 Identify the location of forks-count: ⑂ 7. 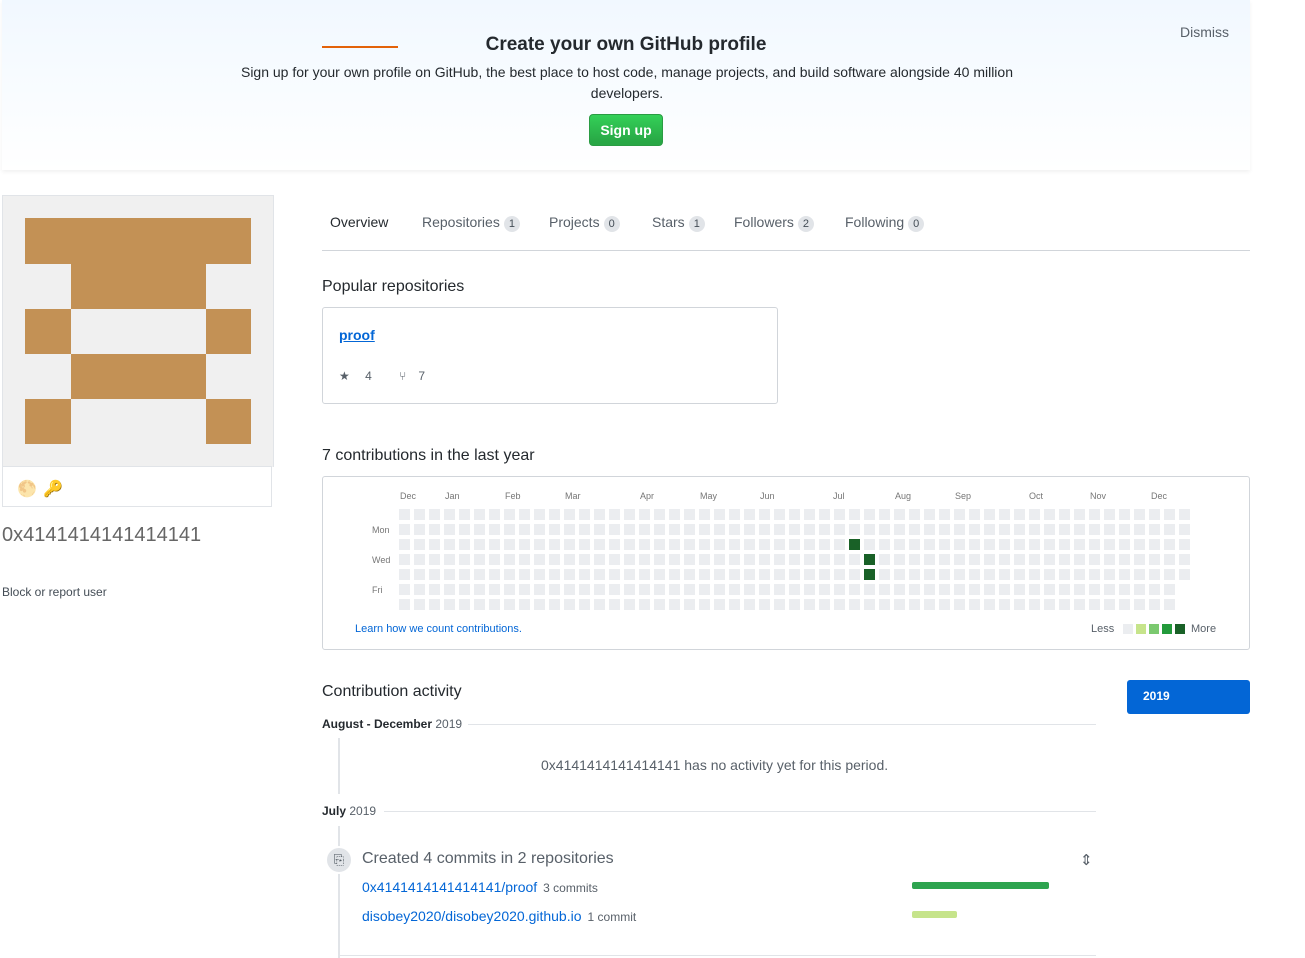
(418, 376).